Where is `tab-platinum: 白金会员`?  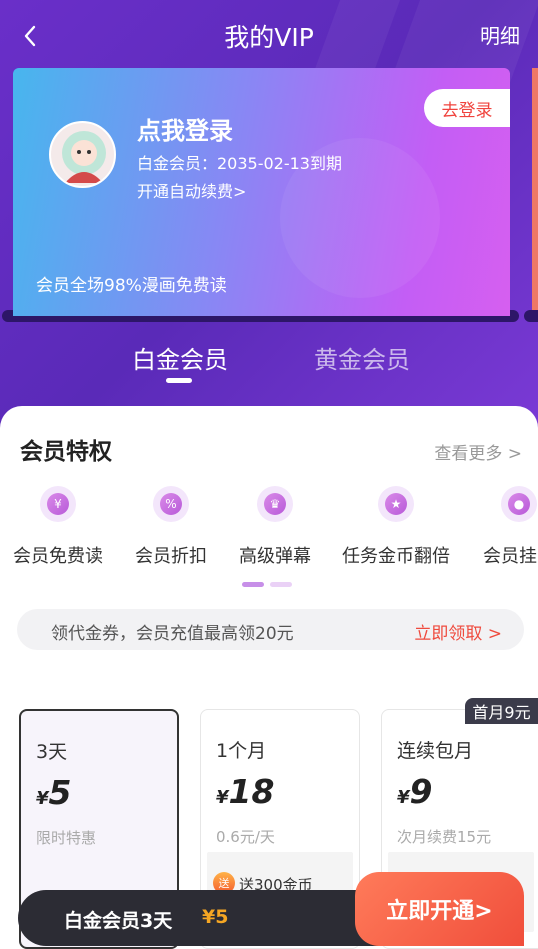
tab-platinum: 白金会员 is located at coordinates (180, 357).